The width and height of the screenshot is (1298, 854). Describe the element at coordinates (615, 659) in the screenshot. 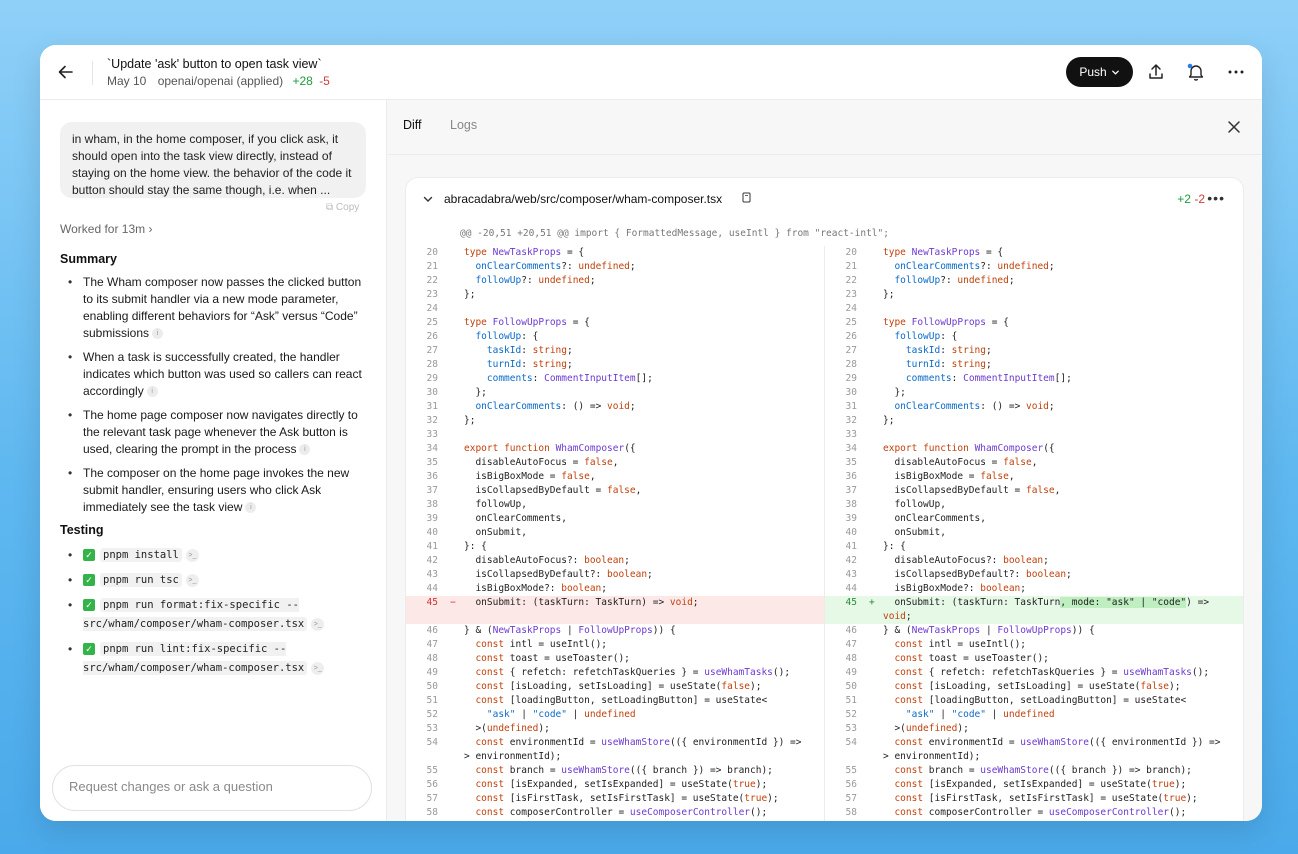

I see `diff-line: 48 const toast = useToaster();` at that location.